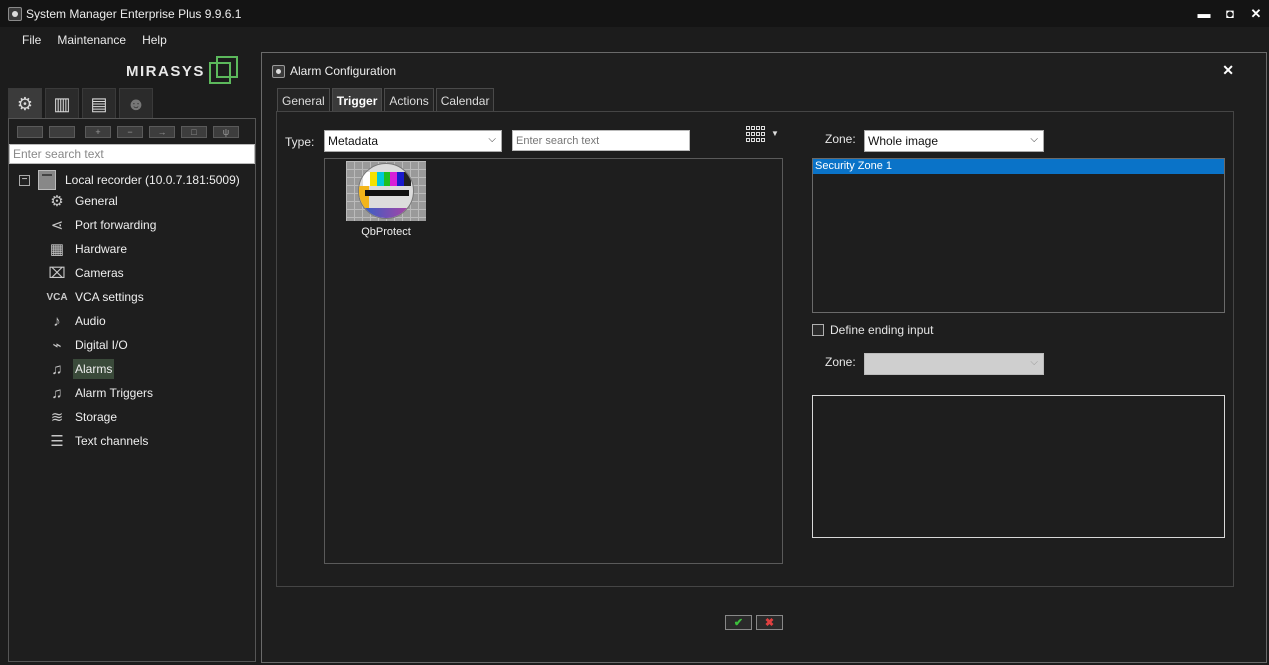 The image size is (1269, 665). I want to click on io-icon: ⌁, so click(57, 345).